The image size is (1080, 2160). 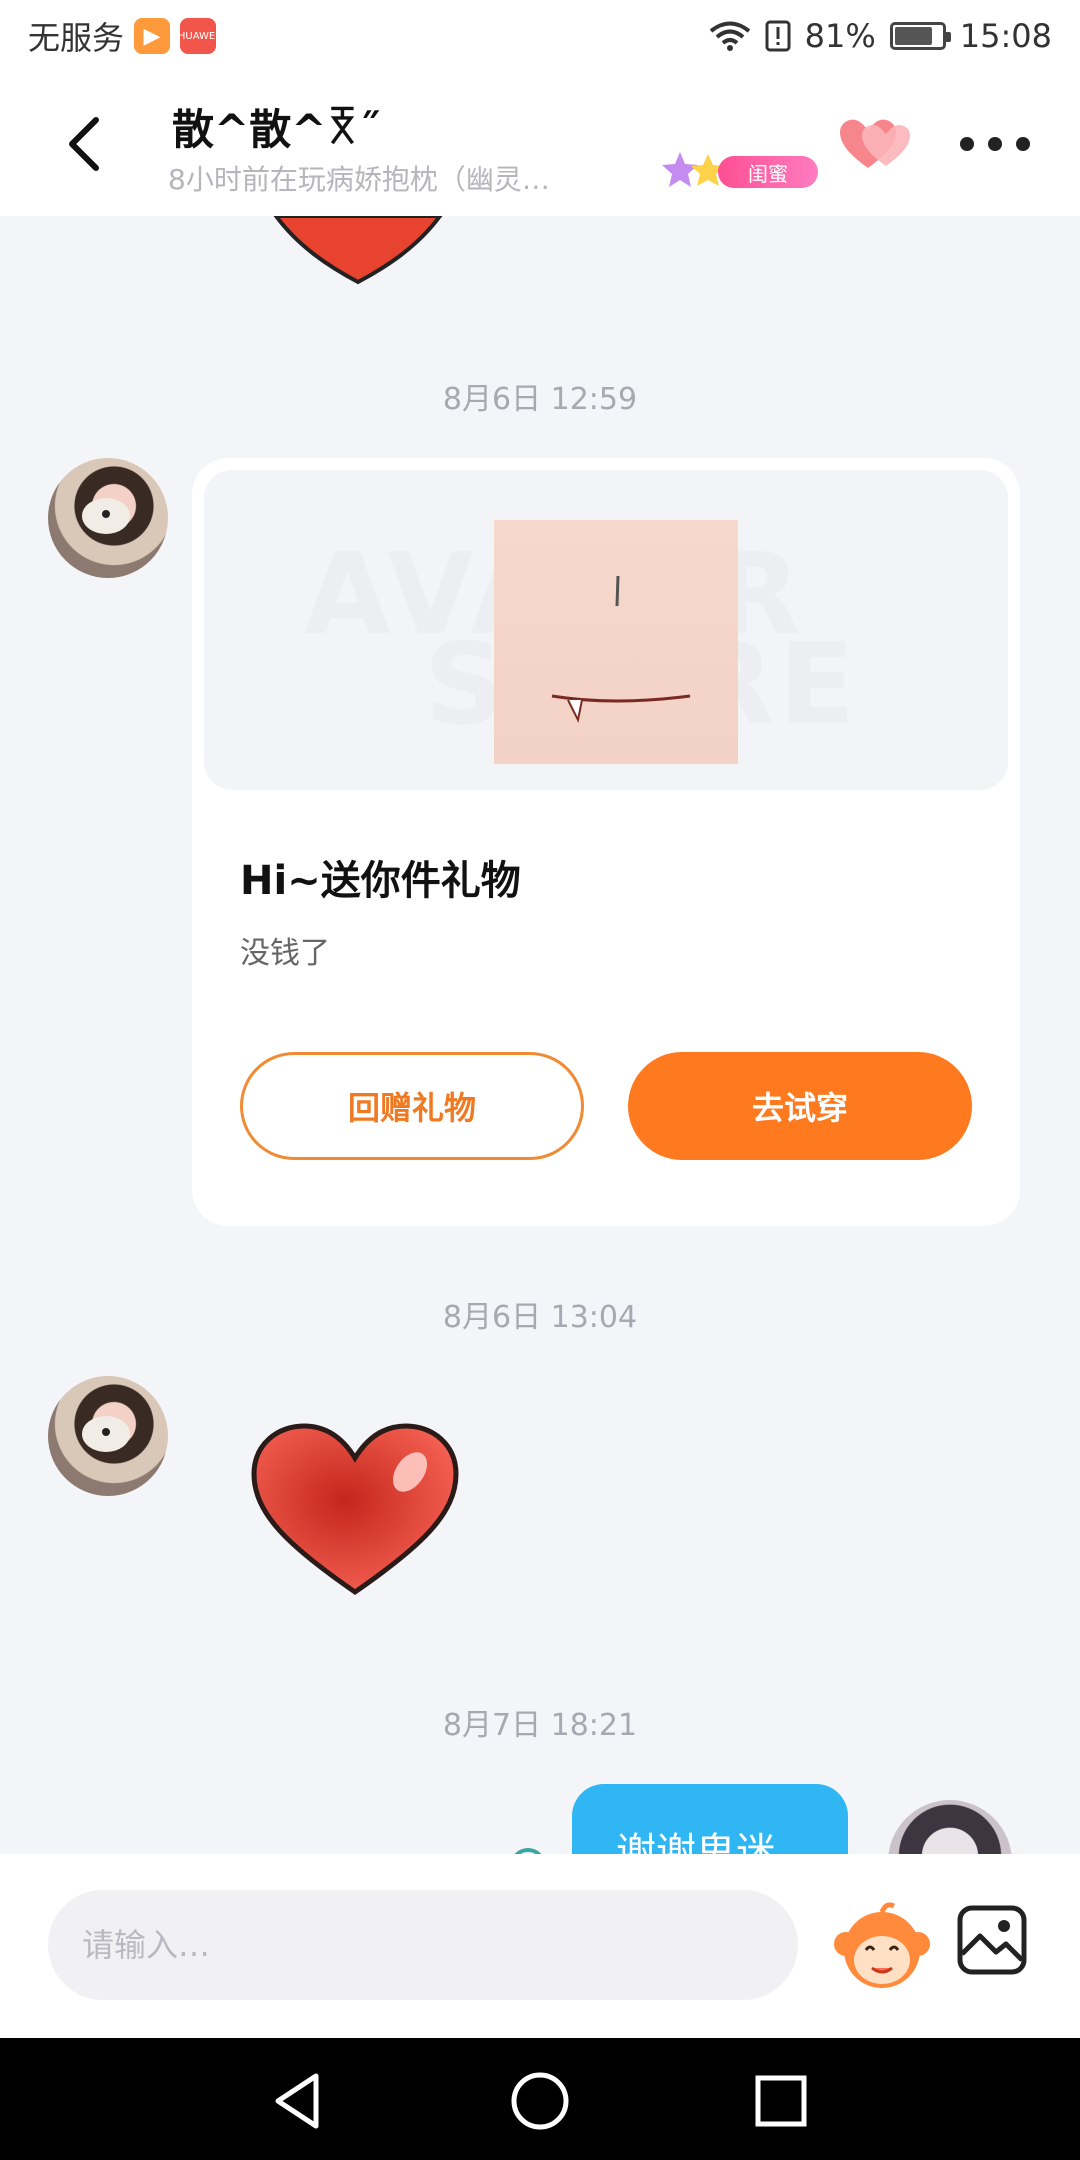 I want to click on message-input, so click(x=423, y=1945).